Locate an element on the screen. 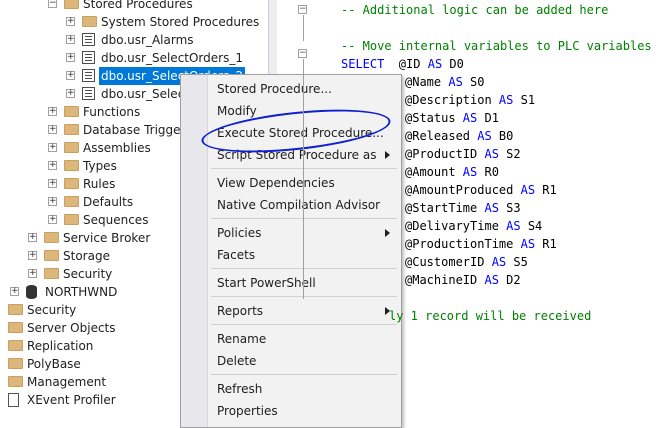 This screenshot has width=656, height=428. sql-token: @Name is located at coordinates (427, 82).